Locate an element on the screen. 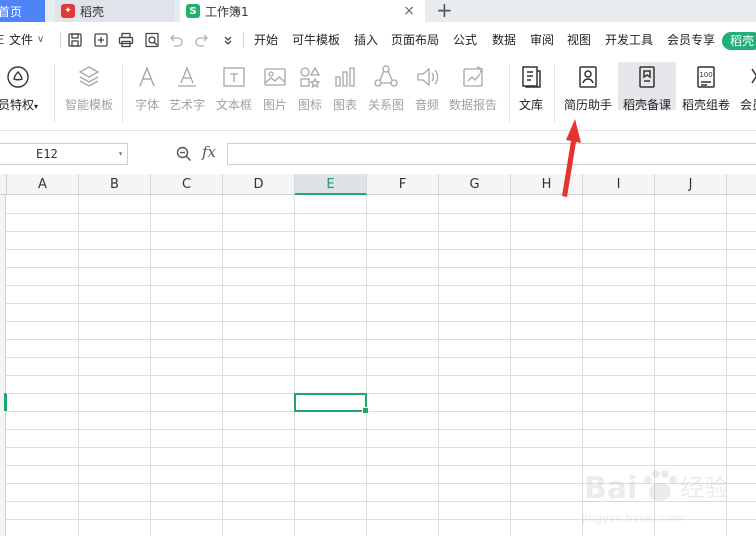 This screenshot has height=539, width=756. column-header-j: J is located at coordinates (691, 184).